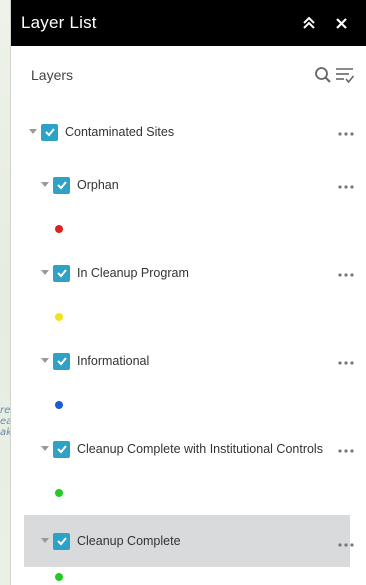 The image size is (366, 585). I want to click on search-layers-button, so click(323, 75).